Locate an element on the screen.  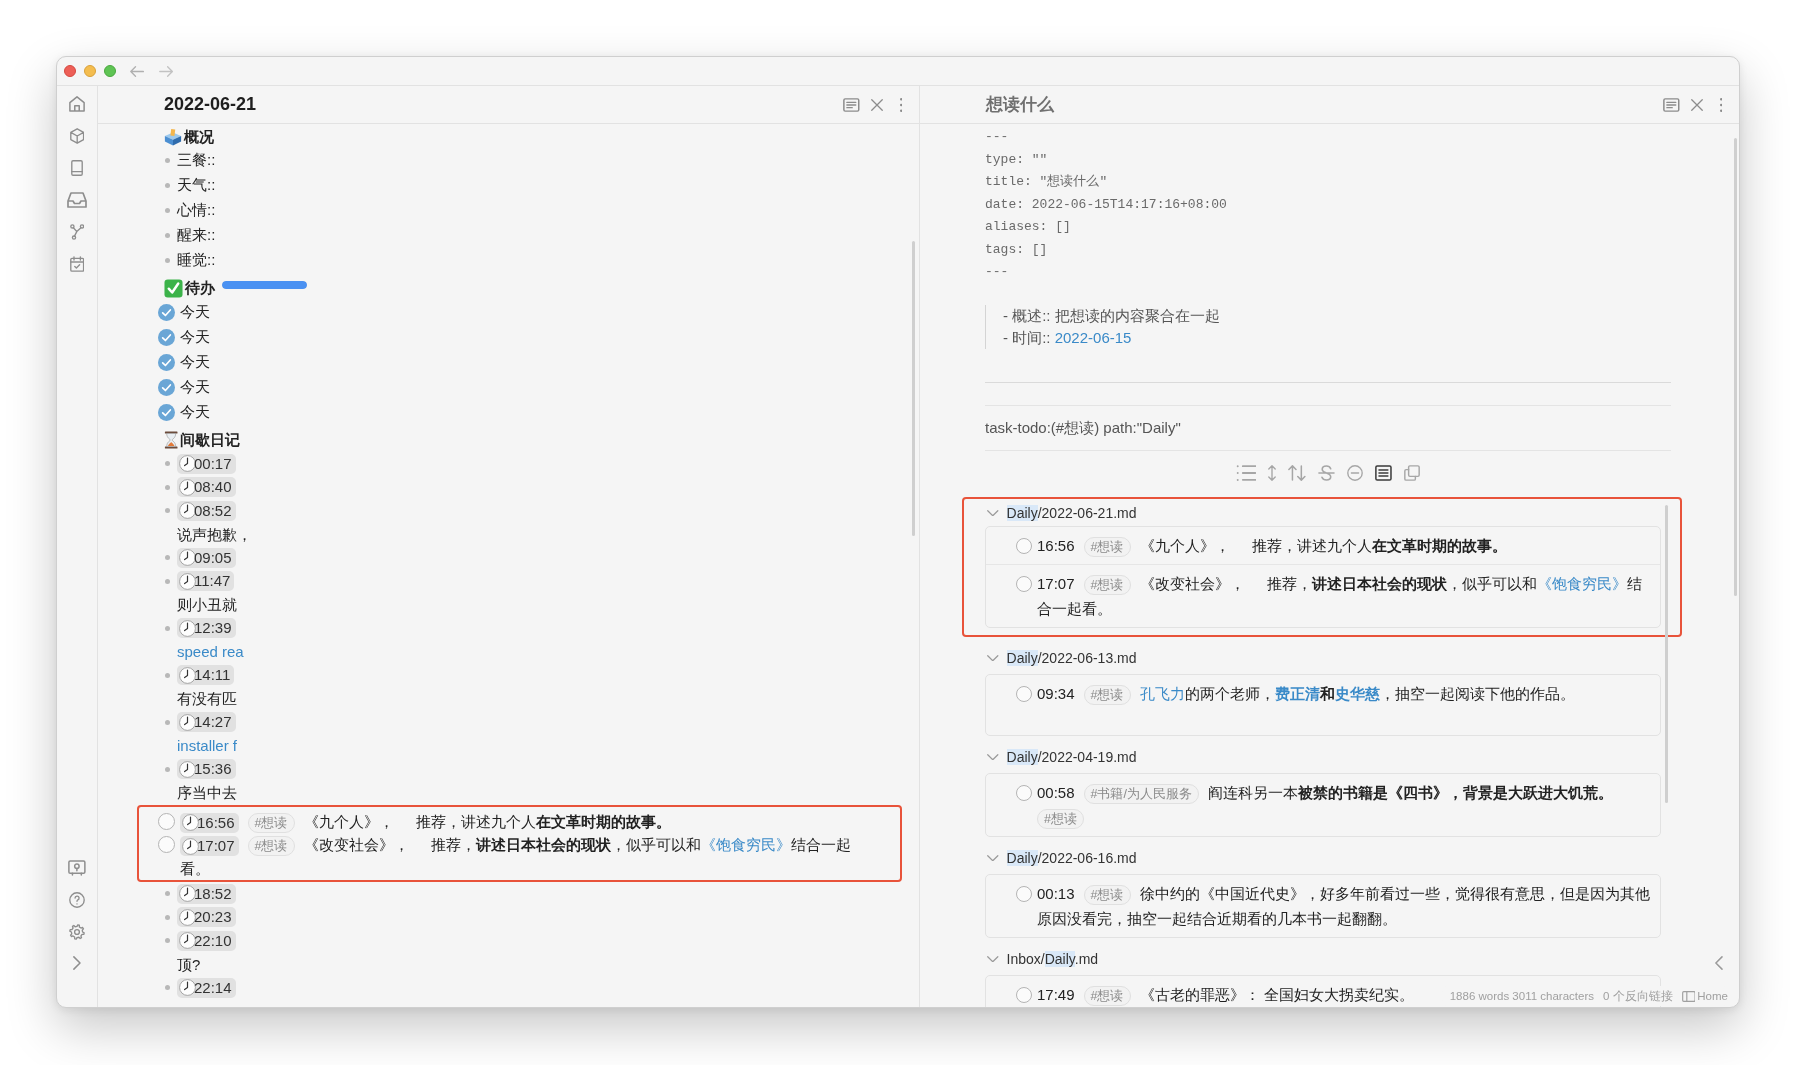
sort-arrows-icon is located at coordinates (1297, 473).